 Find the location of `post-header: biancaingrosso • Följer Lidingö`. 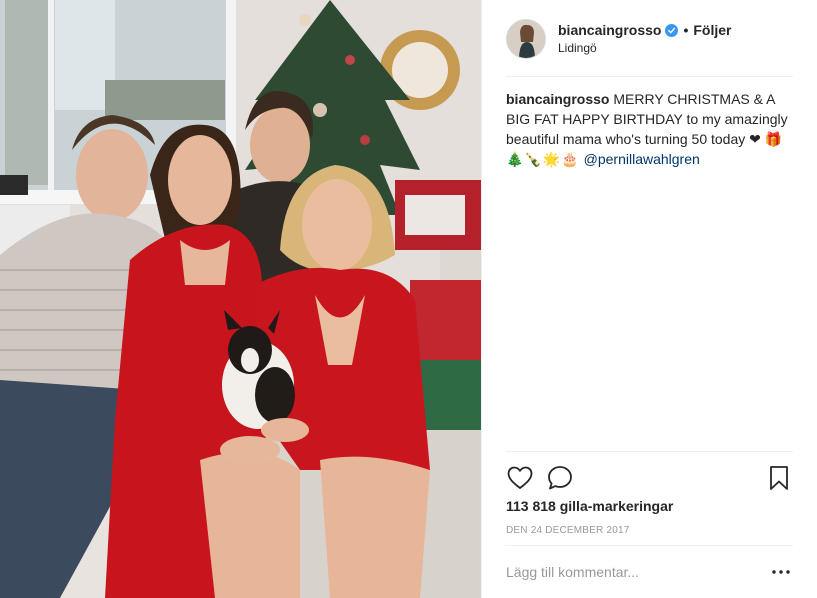

post-header: biancaingrosso • Följer Lidingö is located at coordinates (649, 39).